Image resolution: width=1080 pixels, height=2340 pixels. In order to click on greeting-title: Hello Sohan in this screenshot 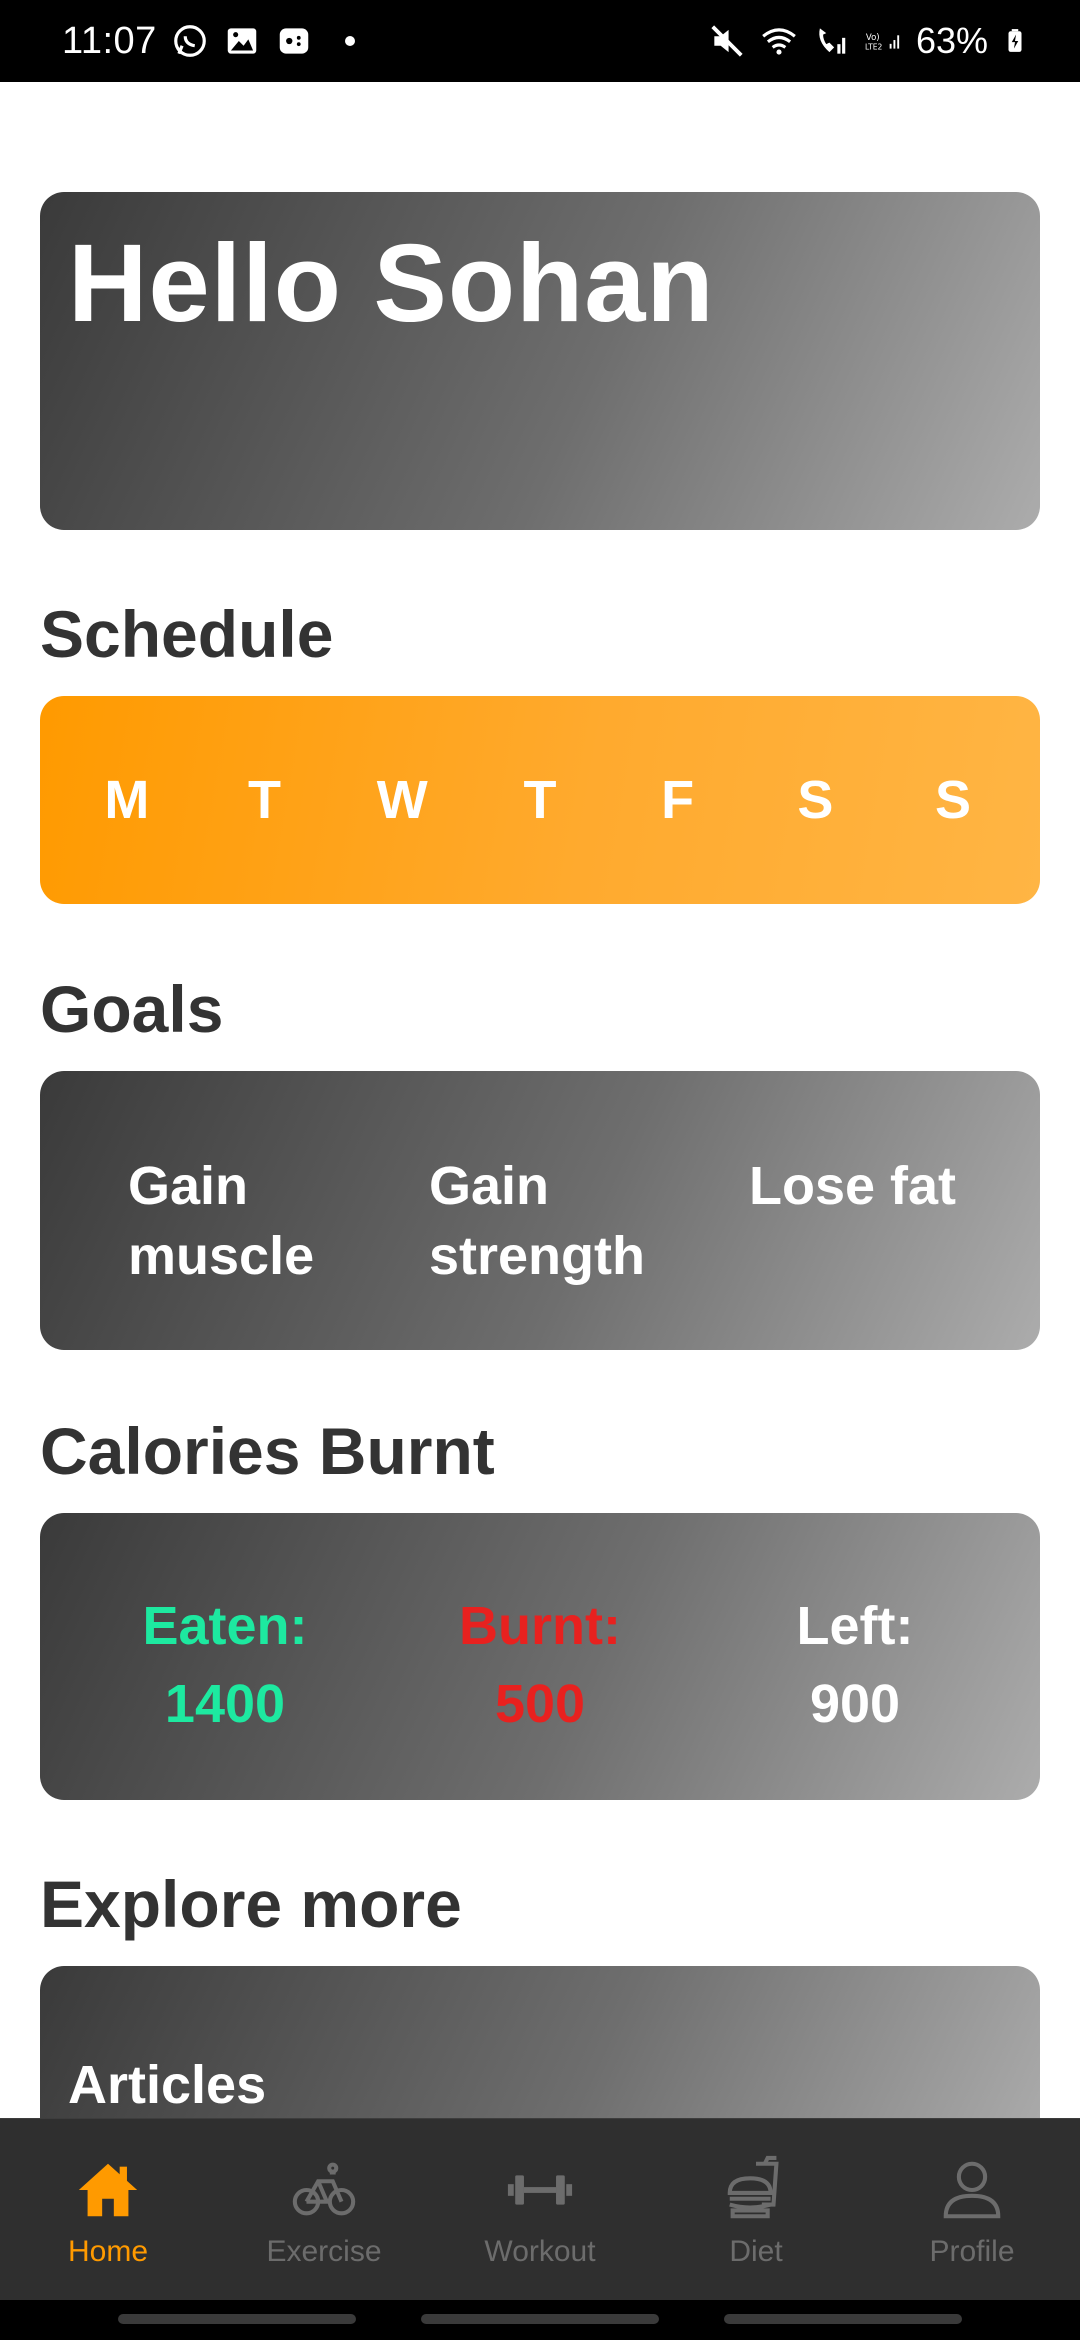, I will do `click(391, 283)`.